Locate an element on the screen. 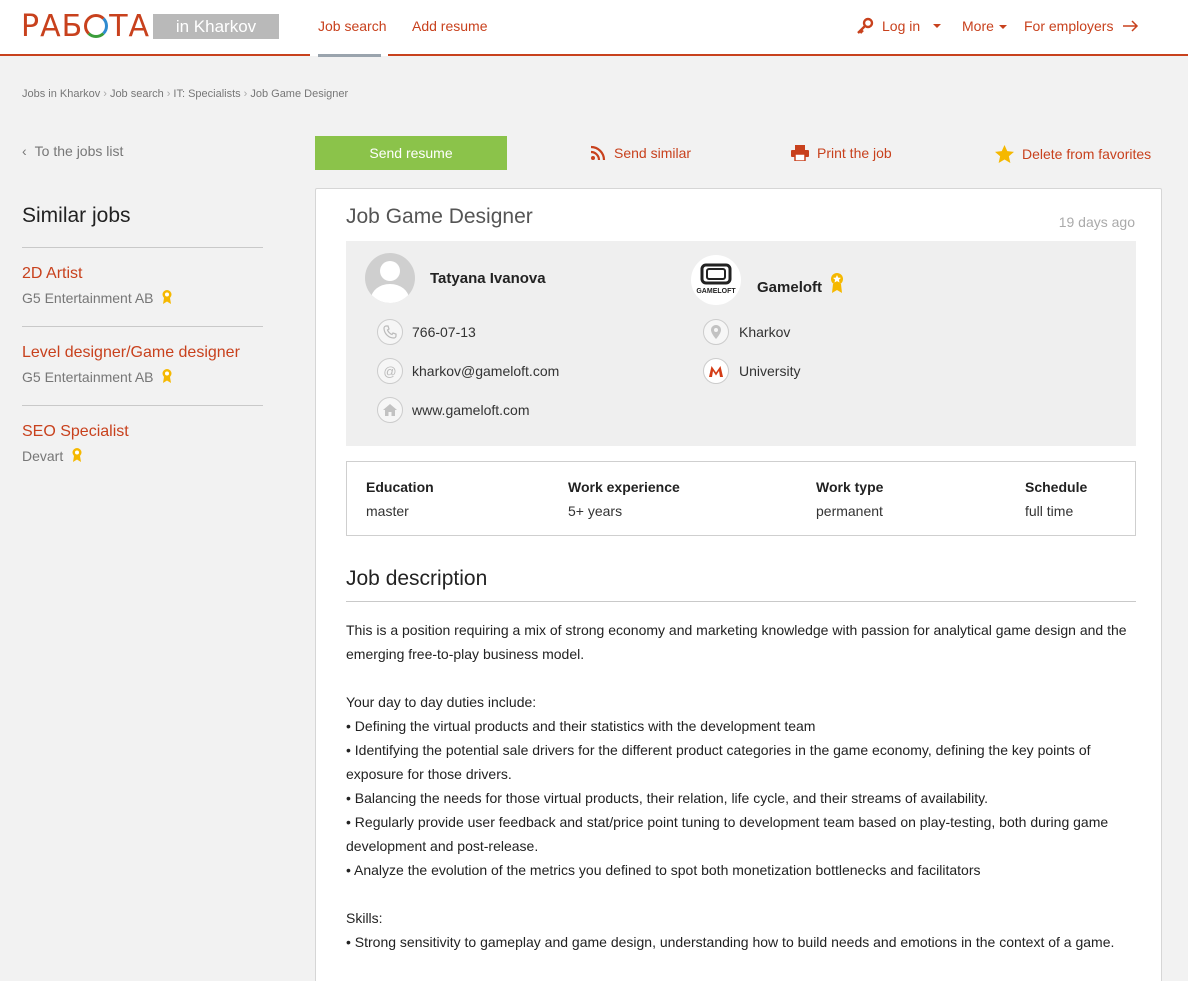  similar-job-title: SEO Specialist is located at coordinates (75, 432).